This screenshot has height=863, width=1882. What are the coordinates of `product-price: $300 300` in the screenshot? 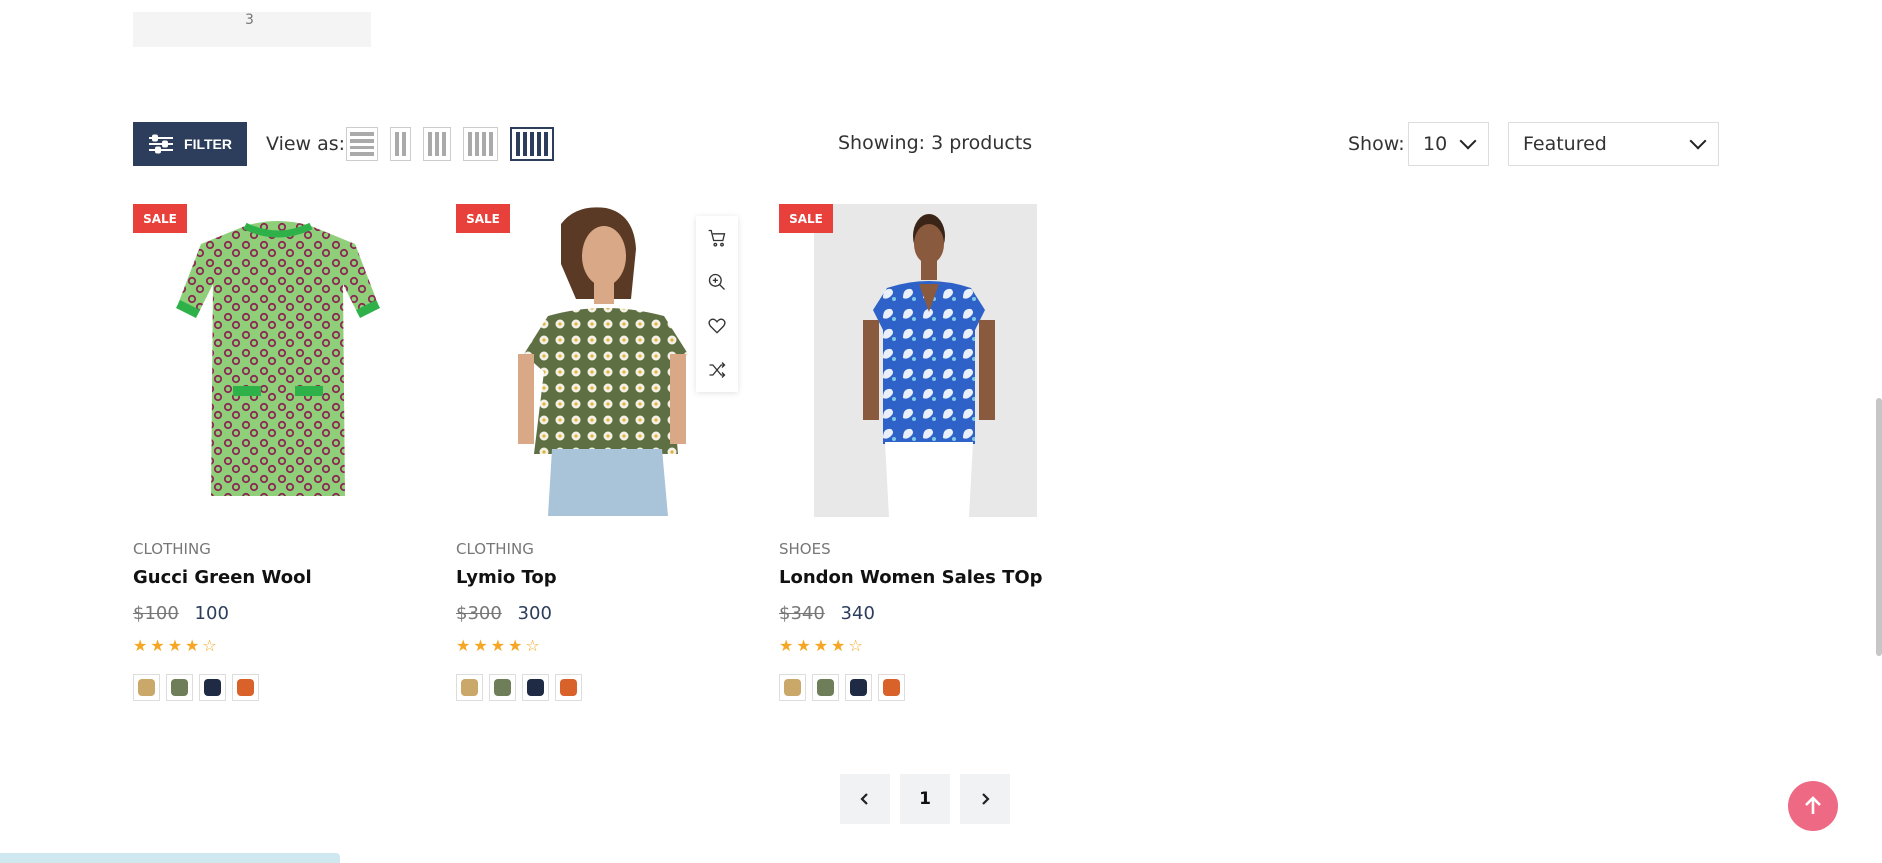 It's located at (504, 613).